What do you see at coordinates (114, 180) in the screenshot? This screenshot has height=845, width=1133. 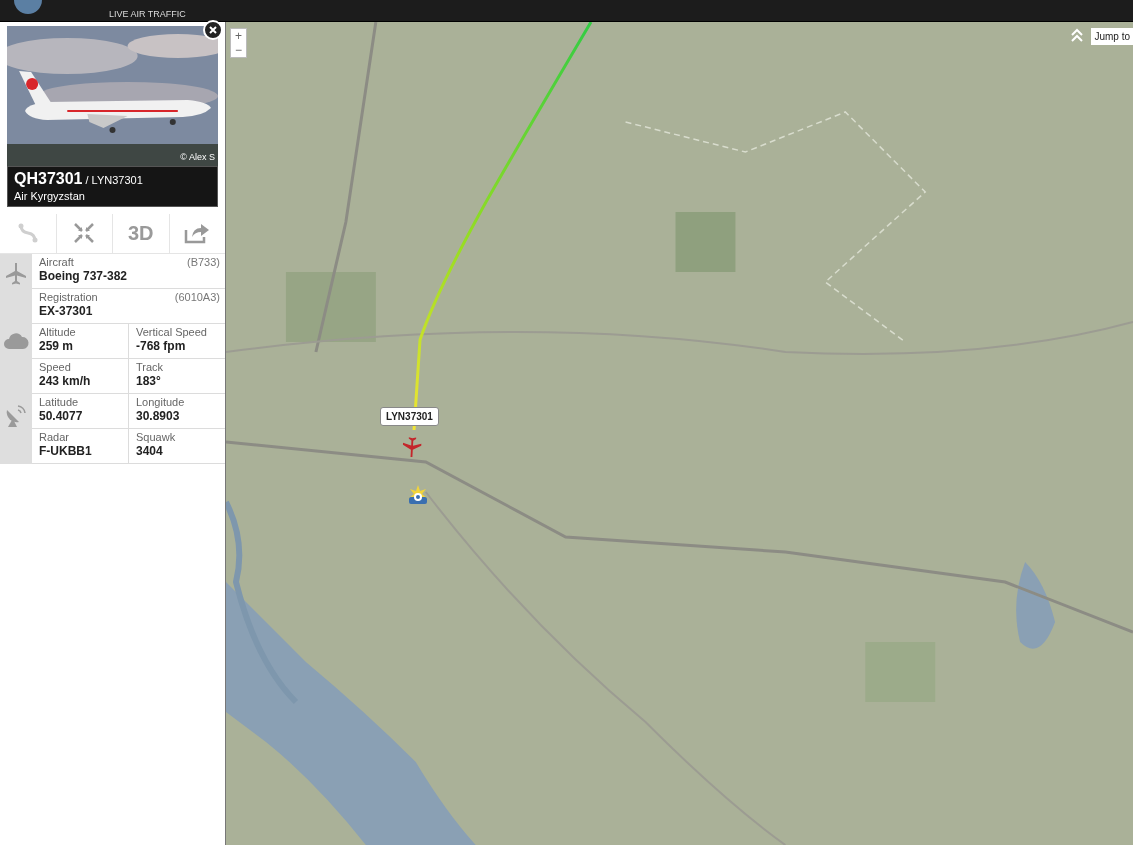 I see `callsign: / LYN37301` at bounding box center [114, 180].